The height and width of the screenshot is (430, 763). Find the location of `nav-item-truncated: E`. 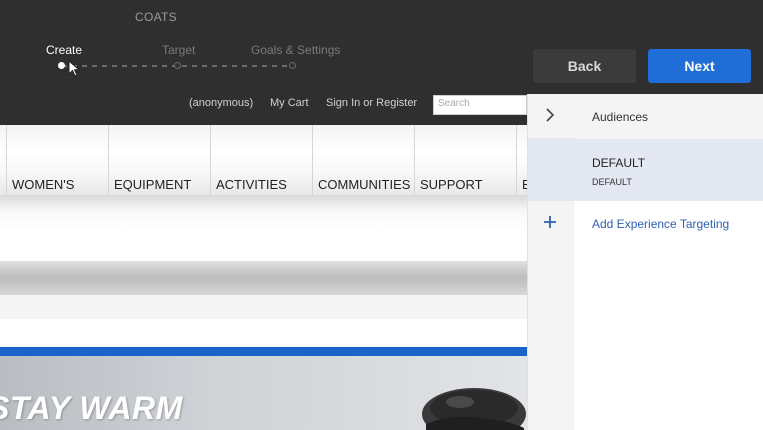

nav-item-truncated: E is located at coordinates (521, 160).